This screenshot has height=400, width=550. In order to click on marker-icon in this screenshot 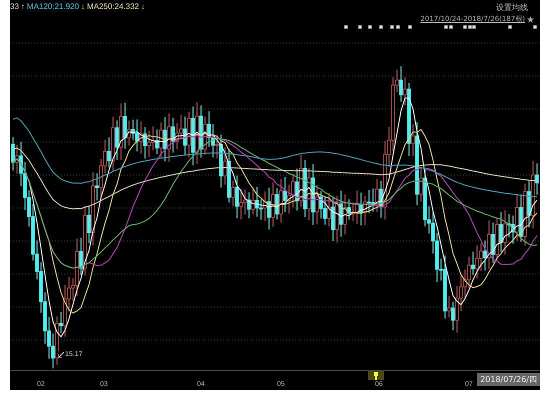, I will do `click(376, 376)`.